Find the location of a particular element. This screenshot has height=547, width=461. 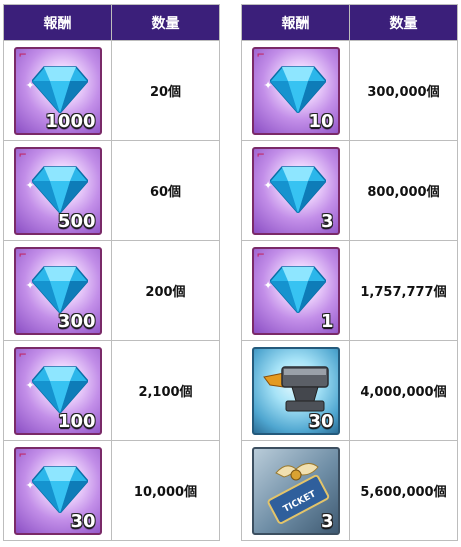

item-count: 500 is located at coordinates (76, 221).